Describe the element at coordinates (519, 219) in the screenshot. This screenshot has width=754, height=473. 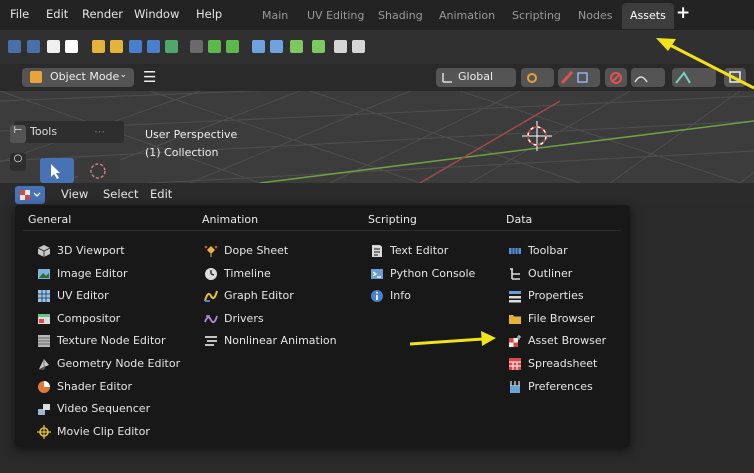
I see `heading-data: Data` at that location.